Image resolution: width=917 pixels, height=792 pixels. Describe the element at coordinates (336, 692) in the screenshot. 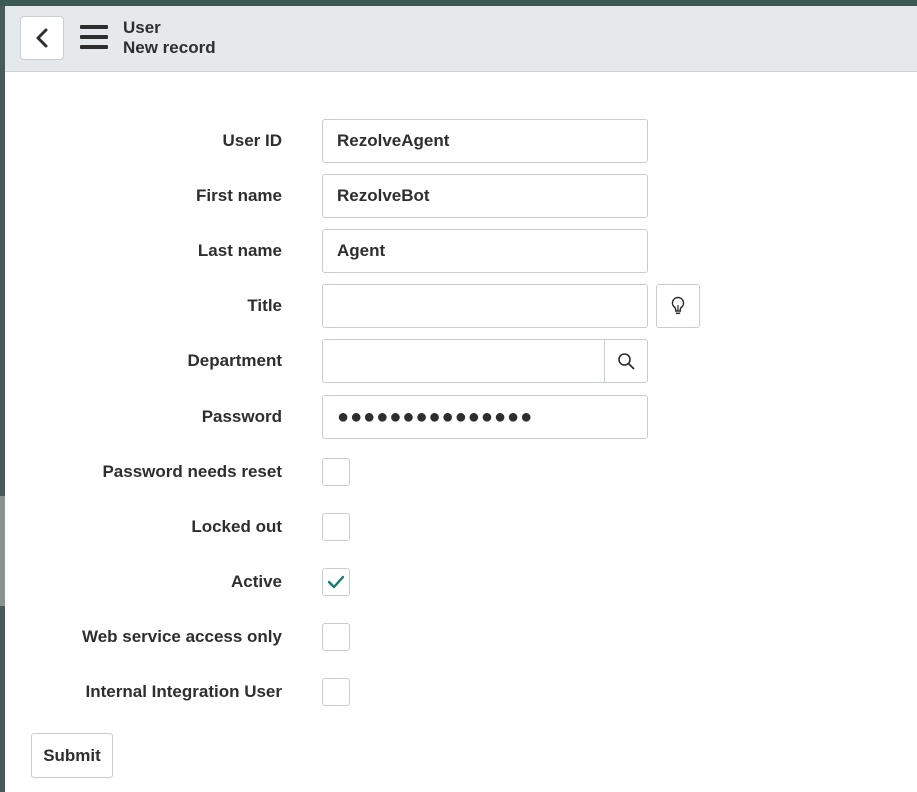

I see `internal-integration-user-checkbox` at that location.